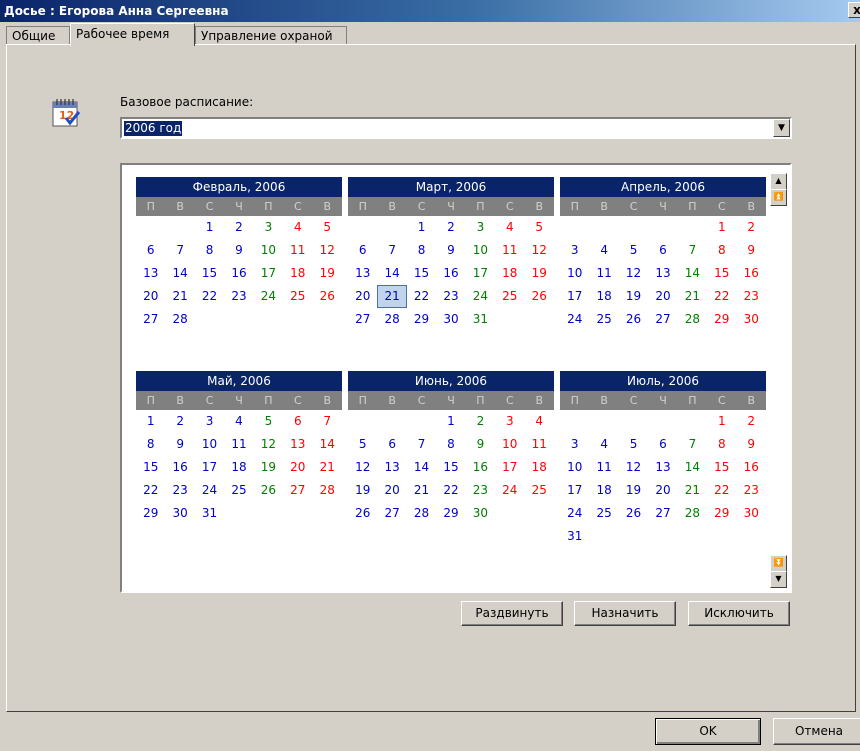 This screenshot has height=751, width=860. What do you see at coordinates (739, 613) in the screenshot?
I see `exclude-button: Исключить` at bounding box center [739, 613].